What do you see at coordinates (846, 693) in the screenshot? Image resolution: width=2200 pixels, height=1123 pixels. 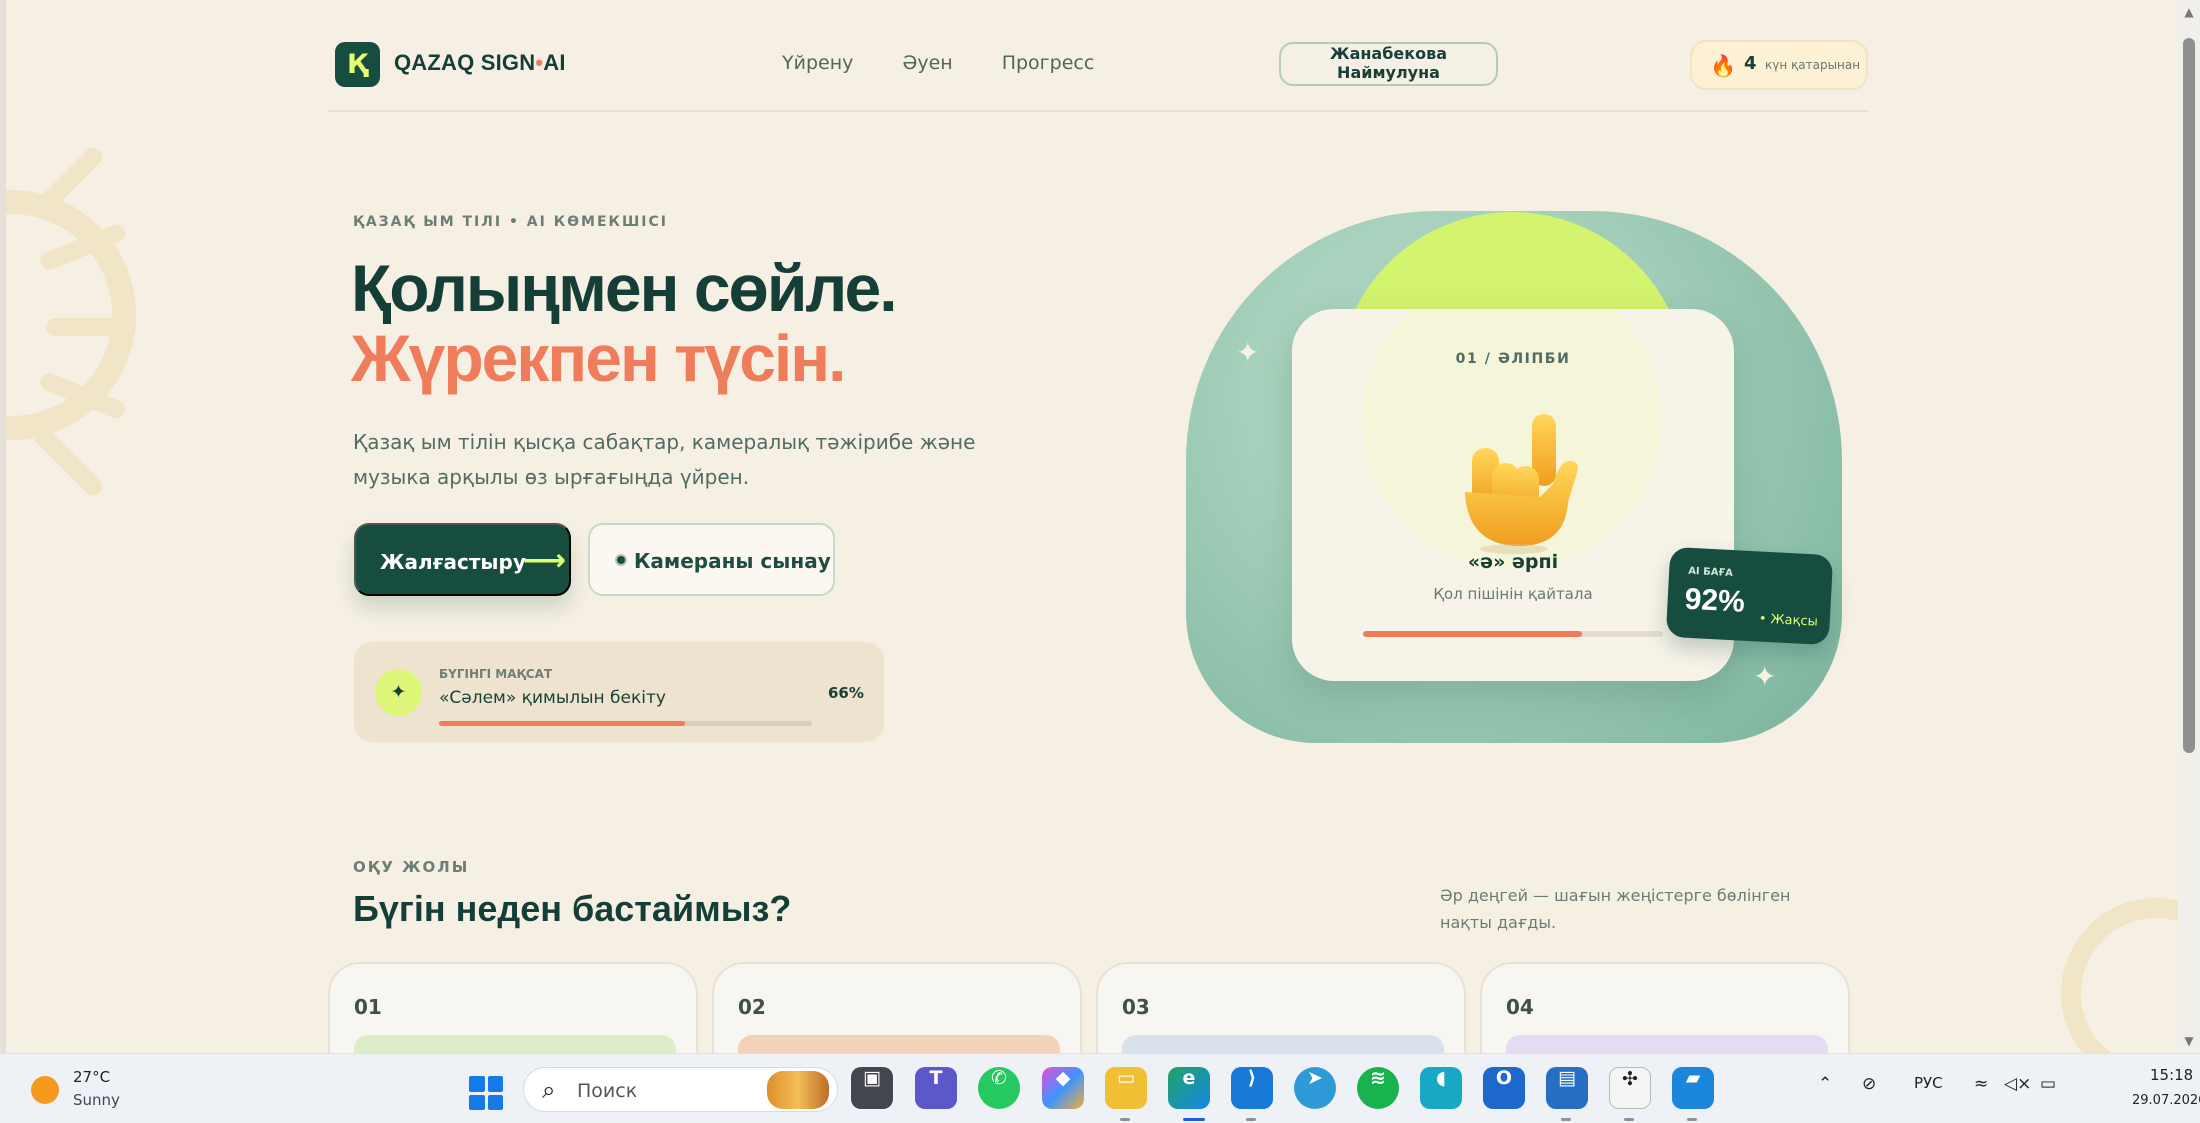 I see `daily-goal-percent: 66%` at bounding box center [846, 693].